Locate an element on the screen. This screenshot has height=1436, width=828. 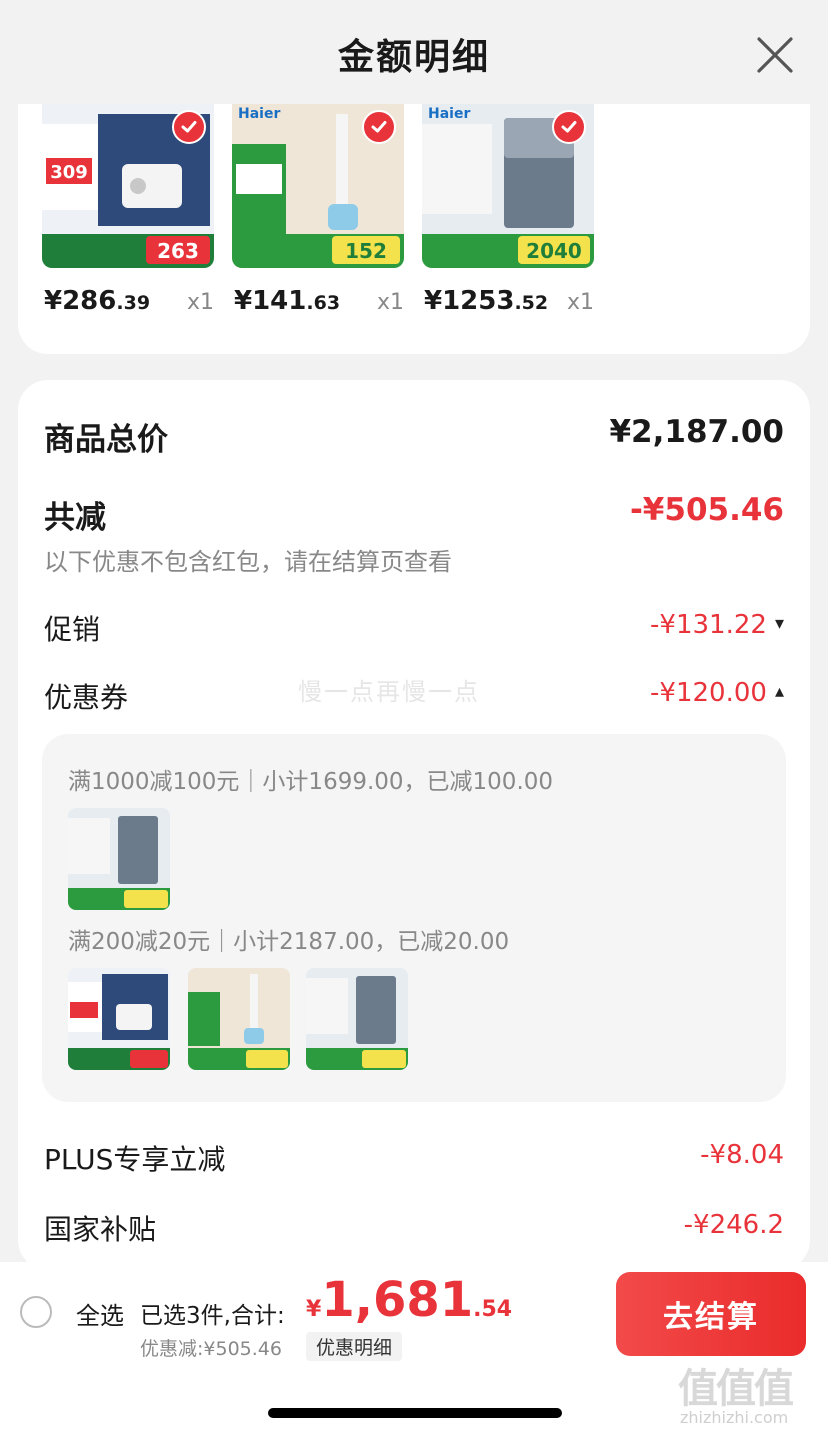
sheet-header: 金额明细 is located at coordinates (414, 54).